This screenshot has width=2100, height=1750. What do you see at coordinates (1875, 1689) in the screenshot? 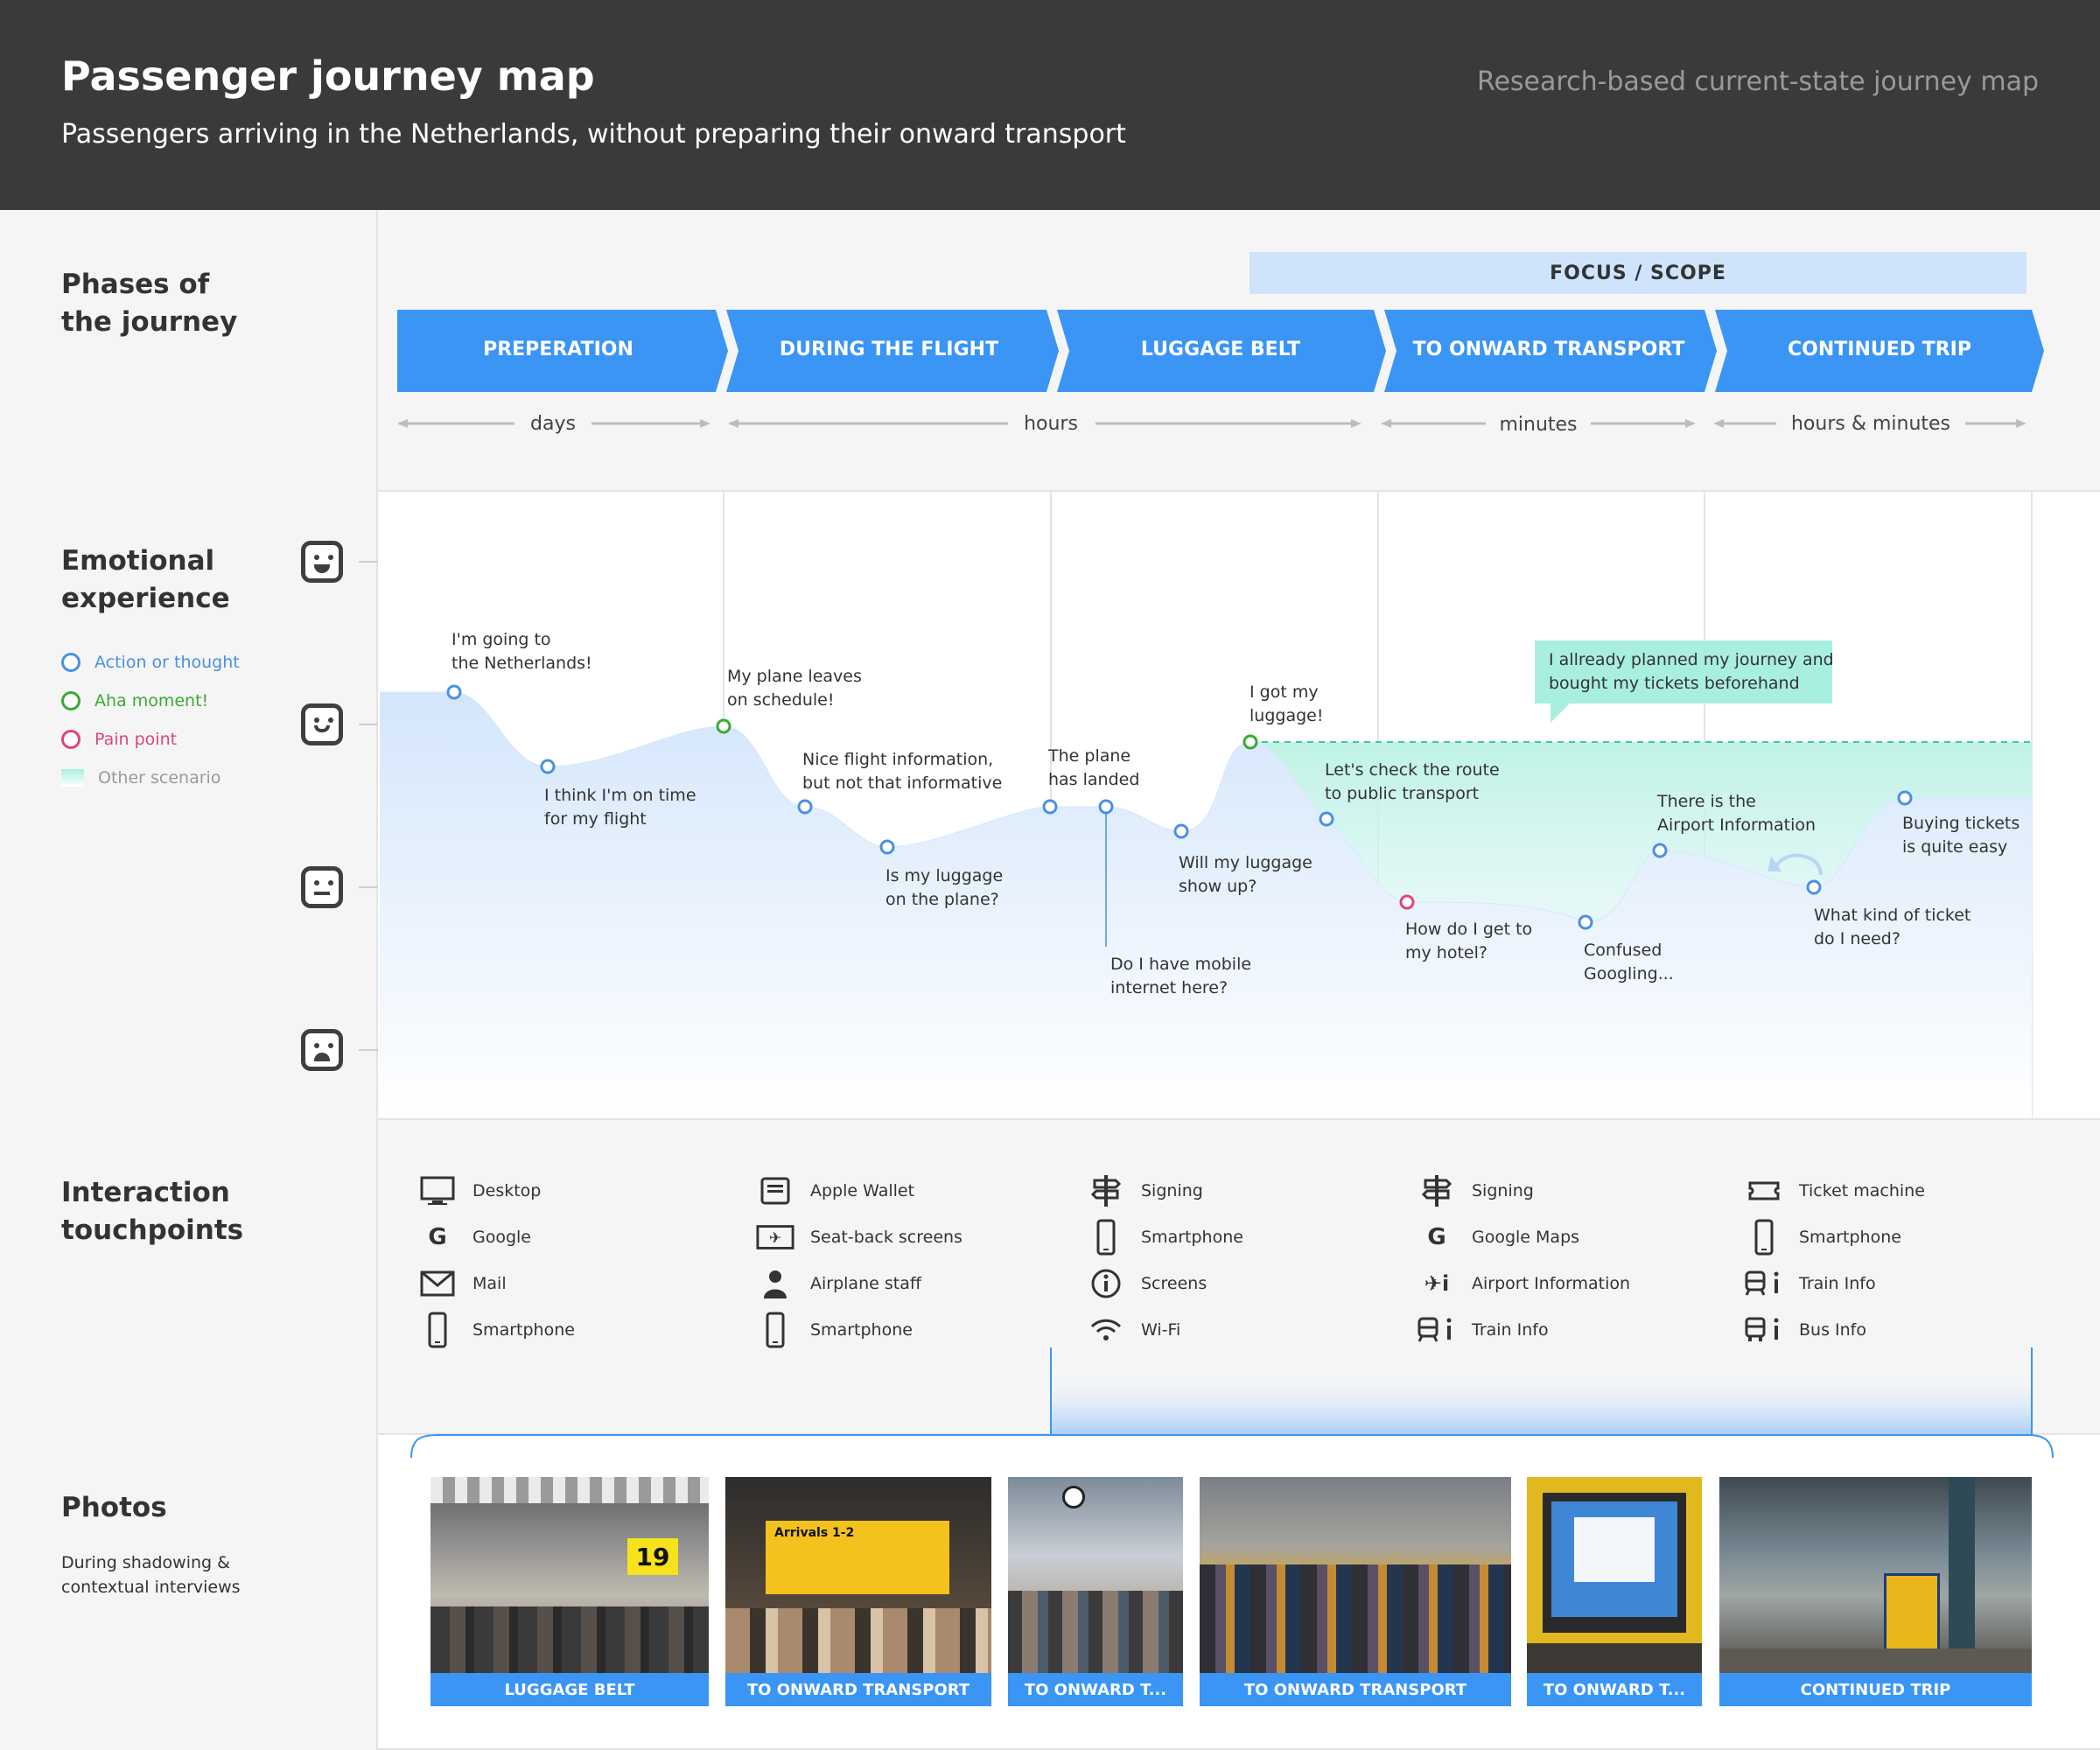
I see `photo-caption: CONTINUED TRIP` at bounding box center [1875, 1689].